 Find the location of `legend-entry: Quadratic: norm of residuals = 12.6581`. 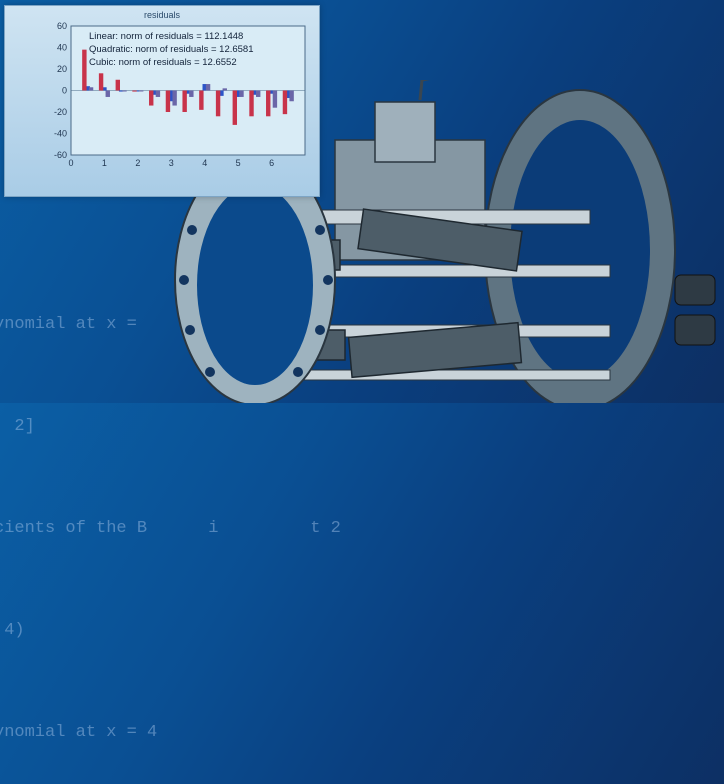

legend-entry: Quadratic: norm of residuals = 12.6581 is located at coordinates (171, 49).